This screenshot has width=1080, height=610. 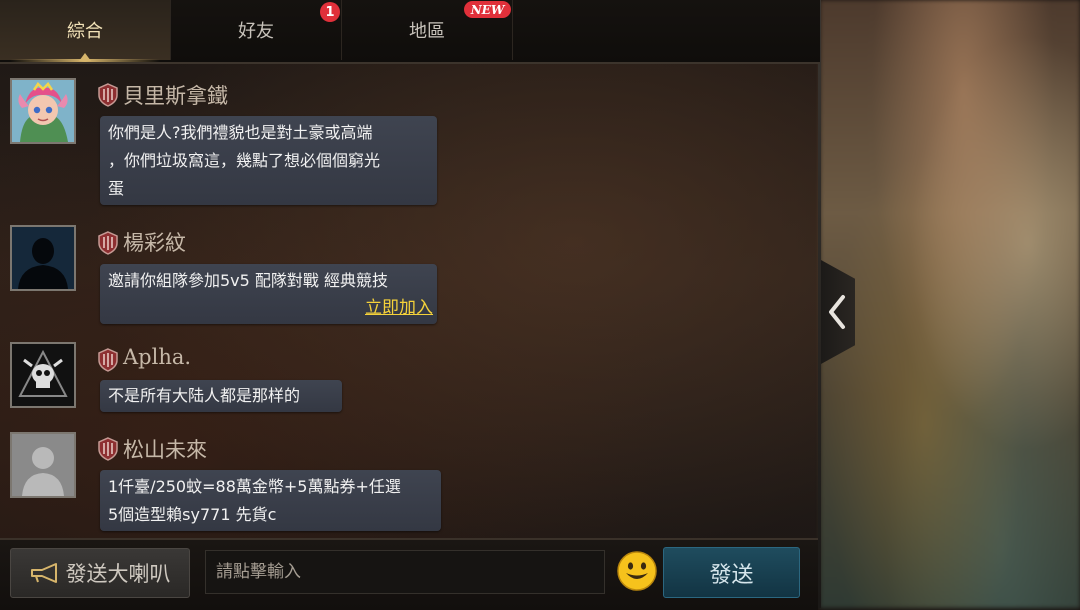 I want to click on tab-label: 好友, so click(x=256, y=31).